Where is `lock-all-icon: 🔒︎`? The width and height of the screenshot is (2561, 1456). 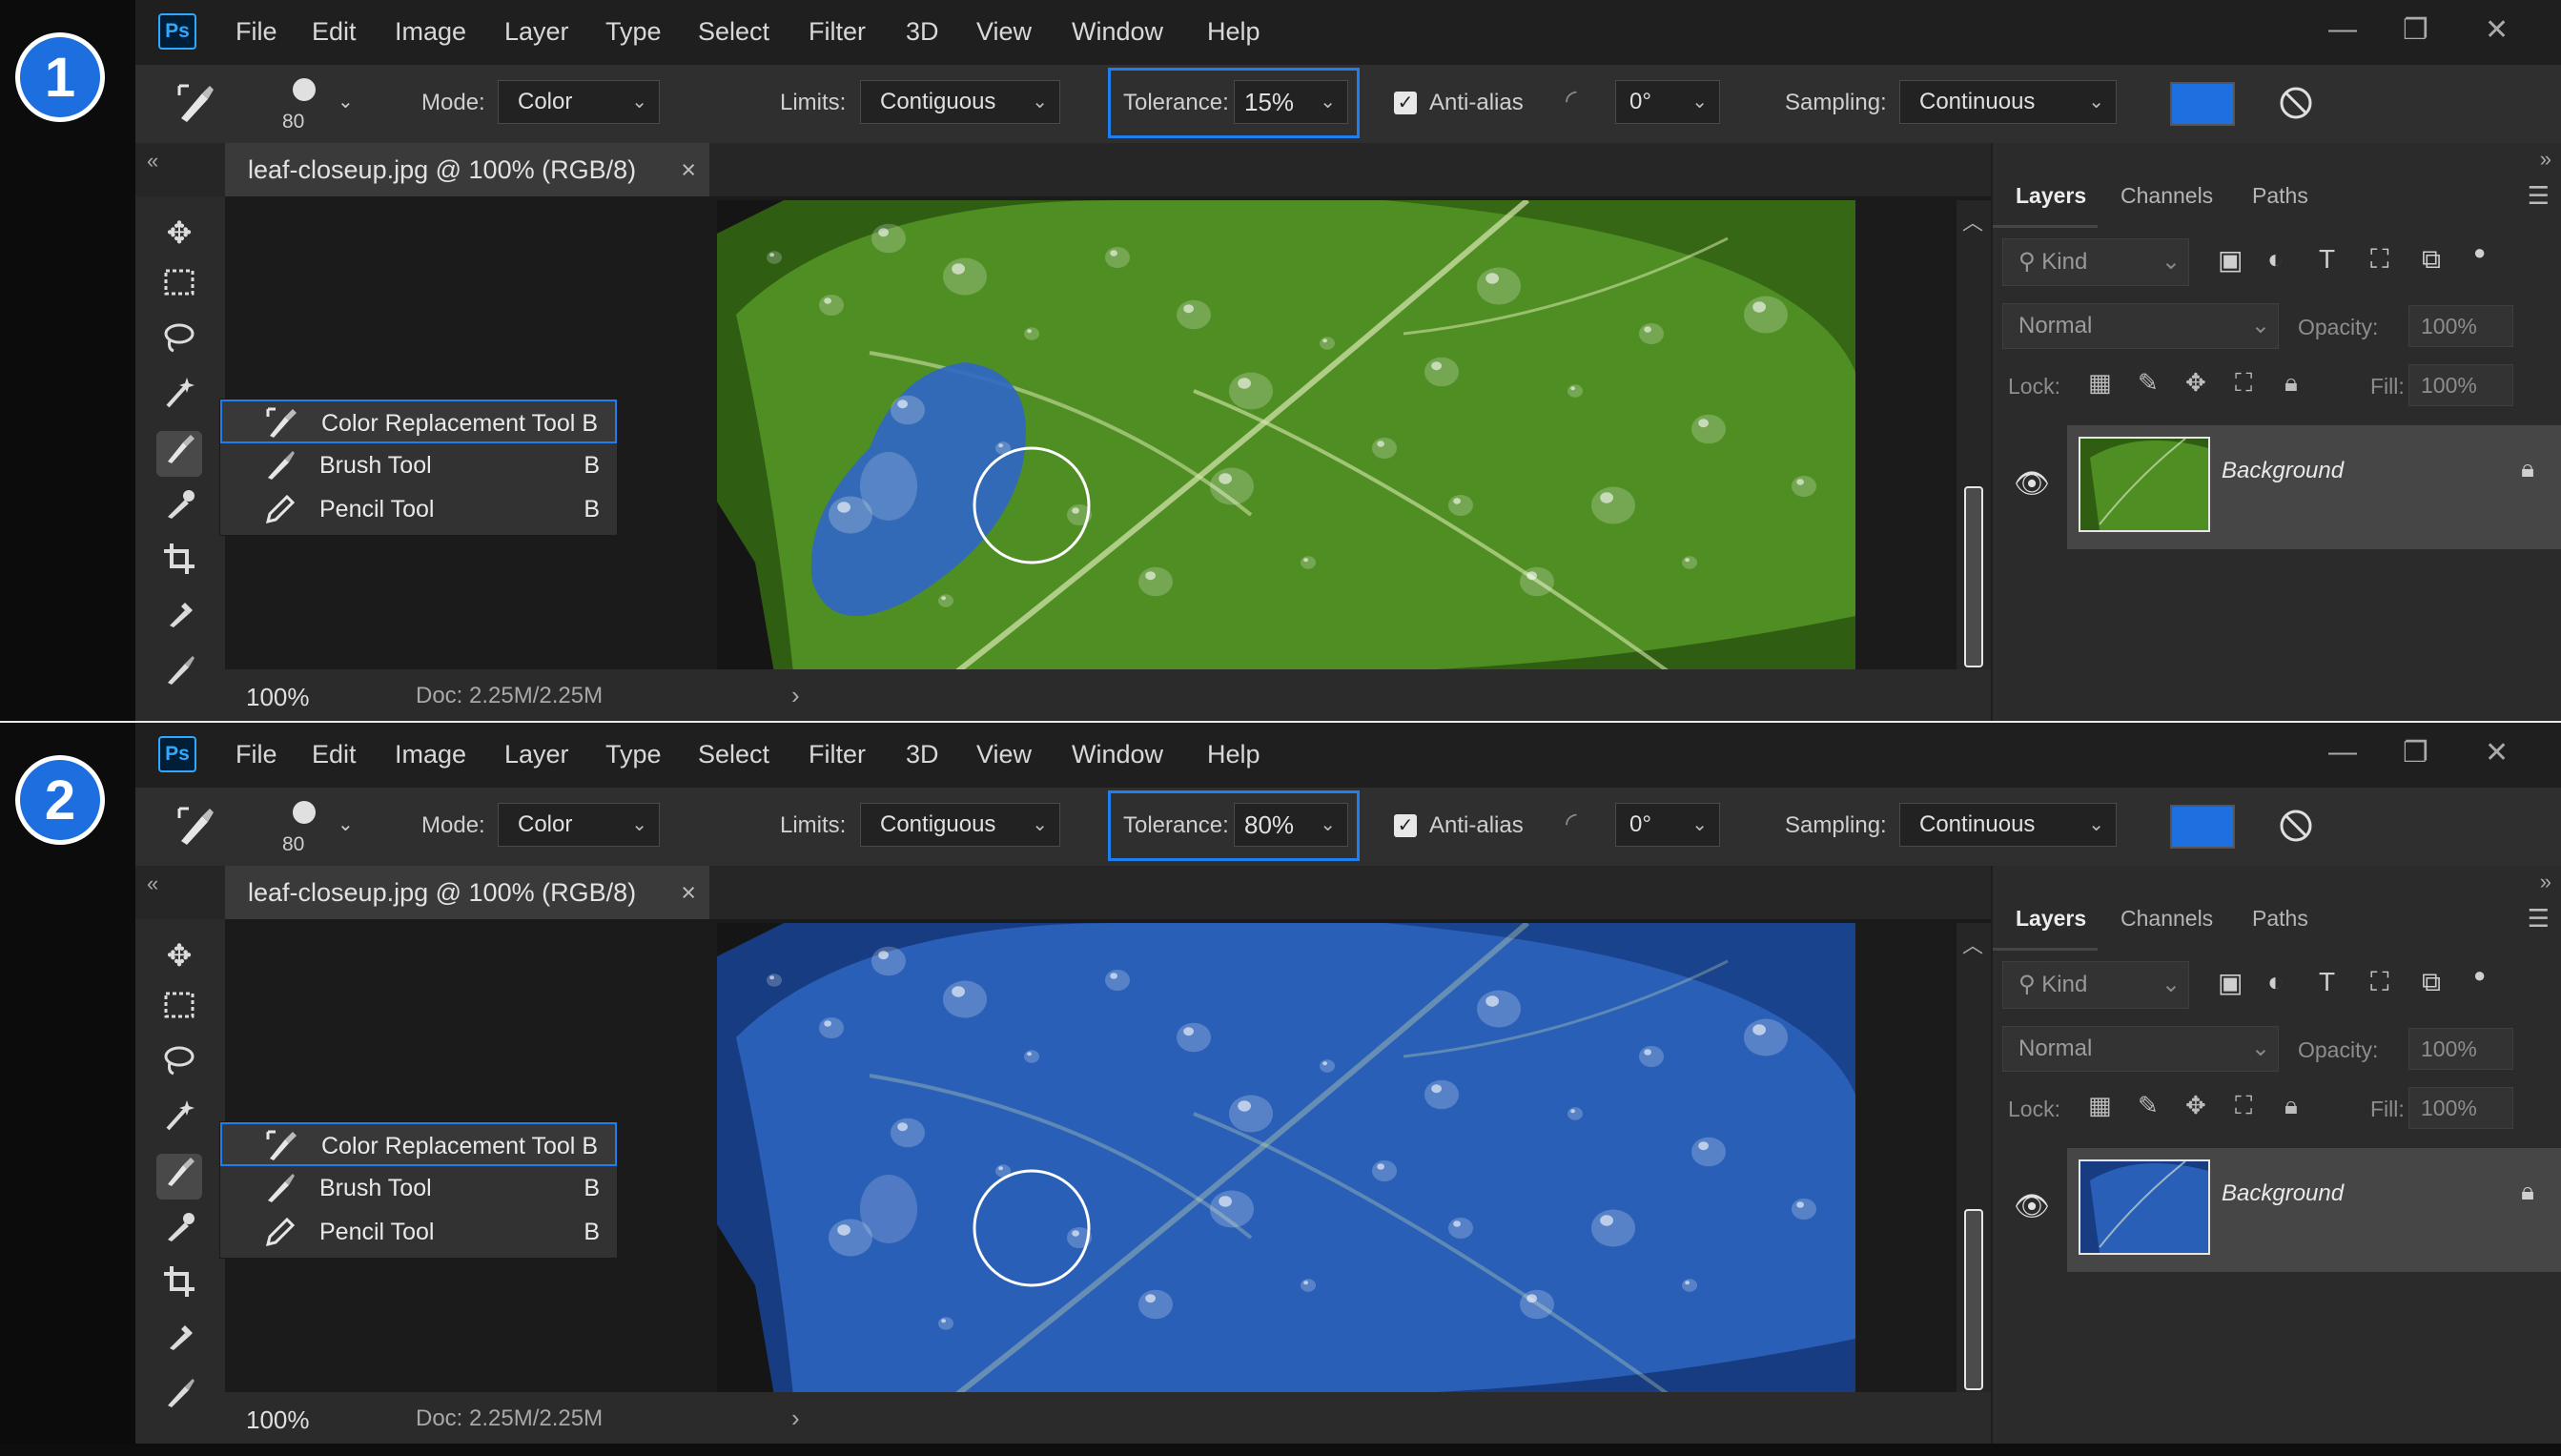 lock-all-icon: 🔒︎ is located at coordinates (2291, 384).